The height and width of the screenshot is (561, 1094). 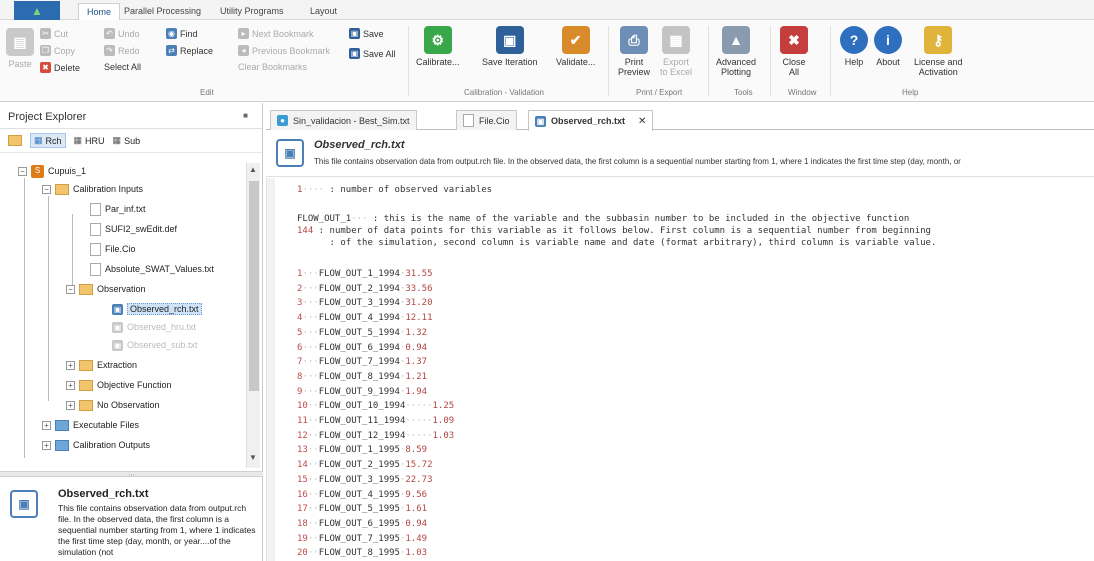 What do you see at coordinates (591, 120) in the screenshot?
I see `tab-observed-rch: ▣ Observed_rch.txt ✕` at bounding box center [591, 120].